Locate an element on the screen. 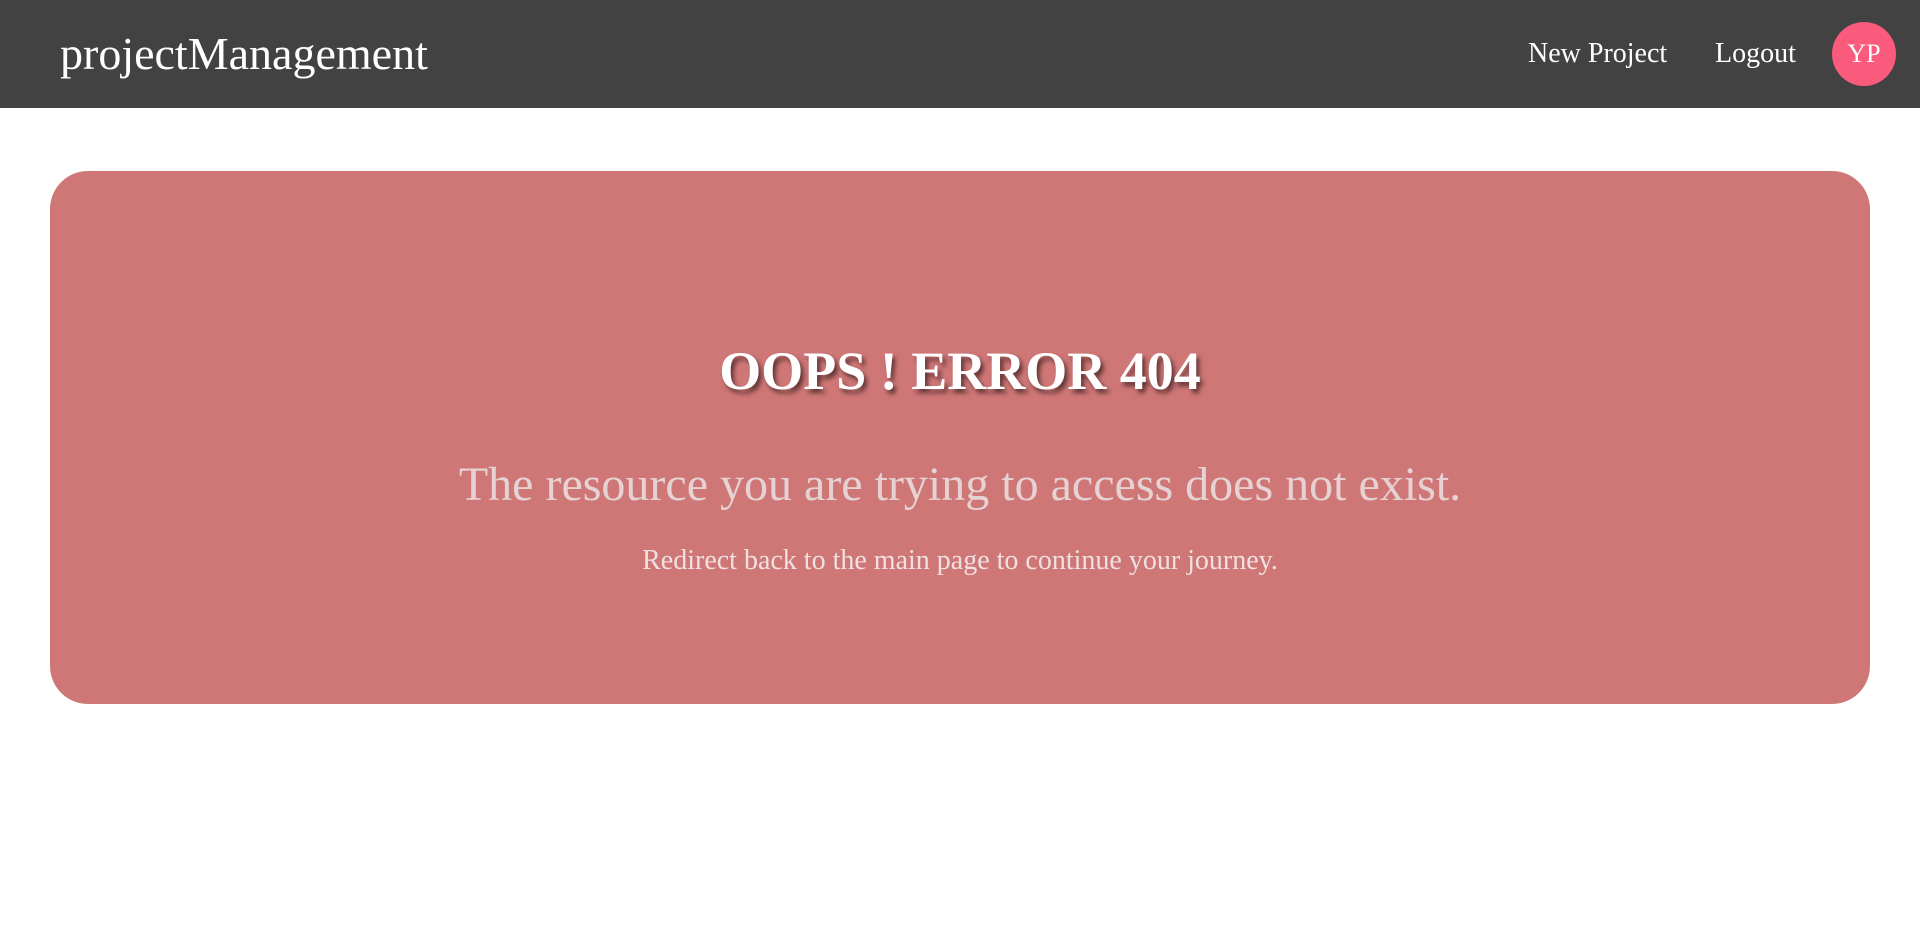 Image resolution: width=1920 pixels, height=937 pixels. error-title: OOPS ! ERROR 404 is located at coordinates (960, 371).